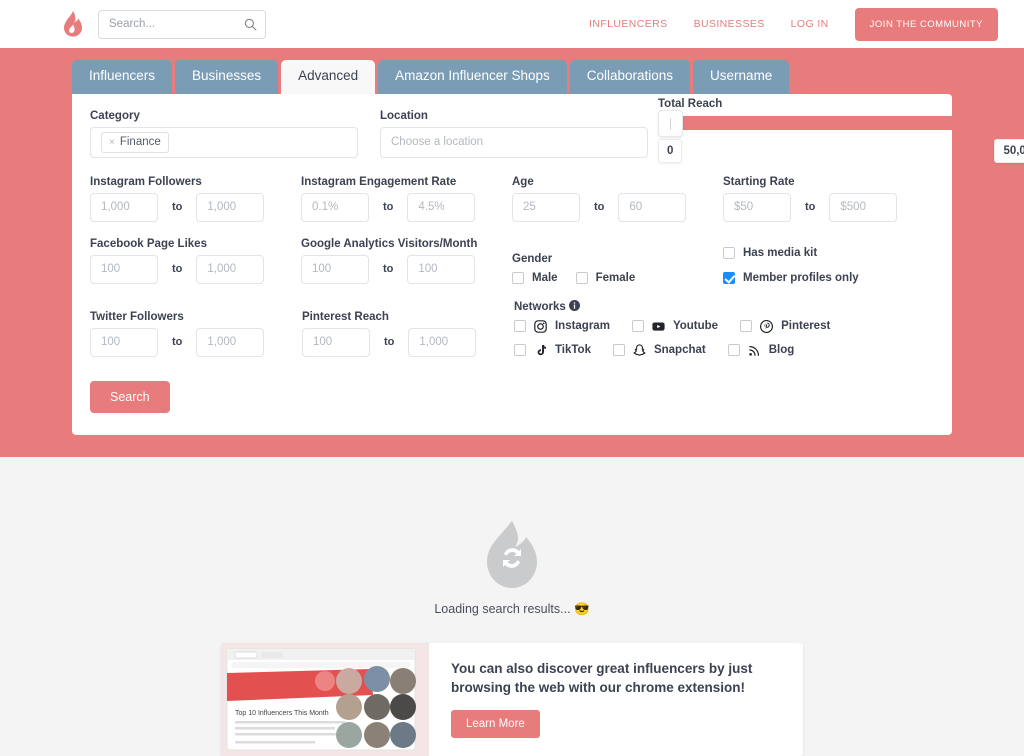  I want to click on tiktok-icon, so click(541, 349).